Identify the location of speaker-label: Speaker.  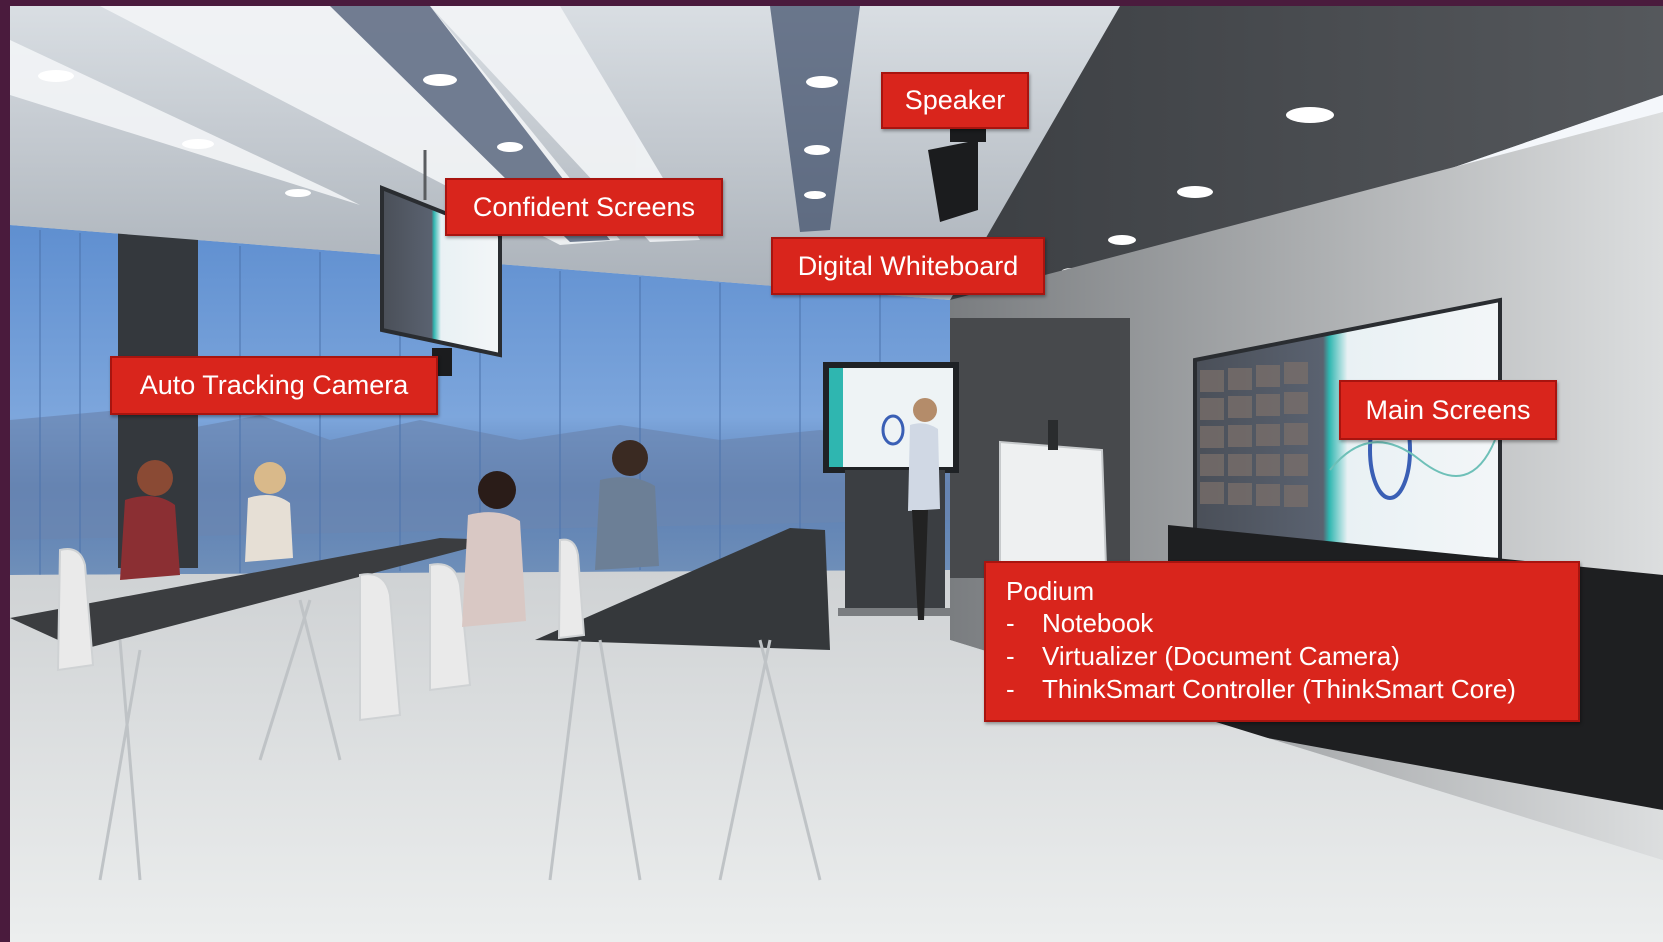
(955, 100).